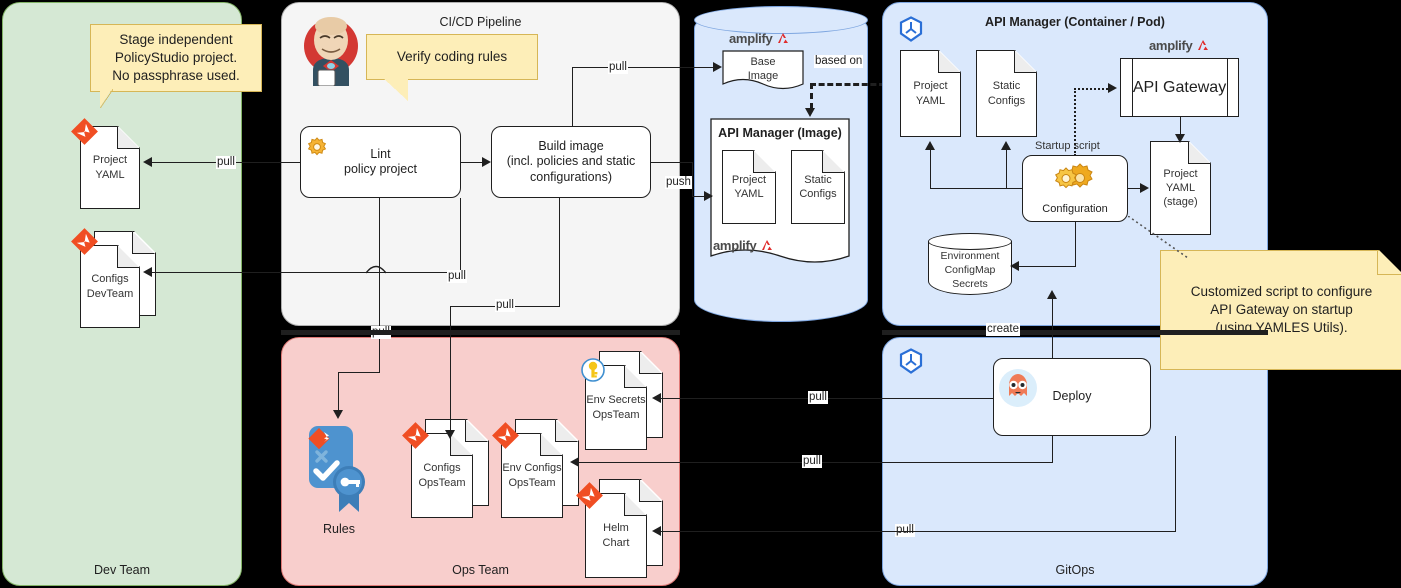 The image size is (1401, 588). What do you see at coordinates (1075, 208) in the screenshot?
I see `node-configuration-label: Configuration` at bounding box center [1075, 208].